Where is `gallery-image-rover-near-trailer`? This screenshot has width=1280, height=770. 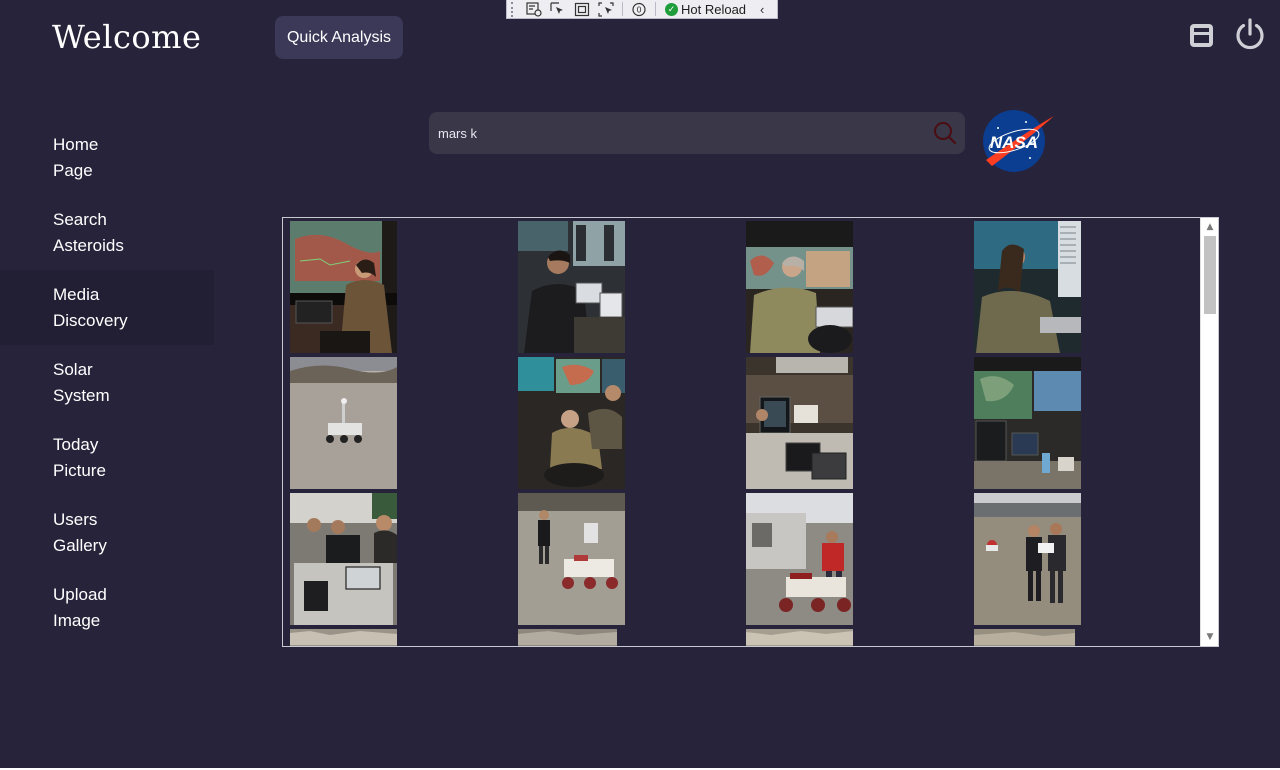
gallery-image-rover-near-trailer is located at coordinates (799, 559).